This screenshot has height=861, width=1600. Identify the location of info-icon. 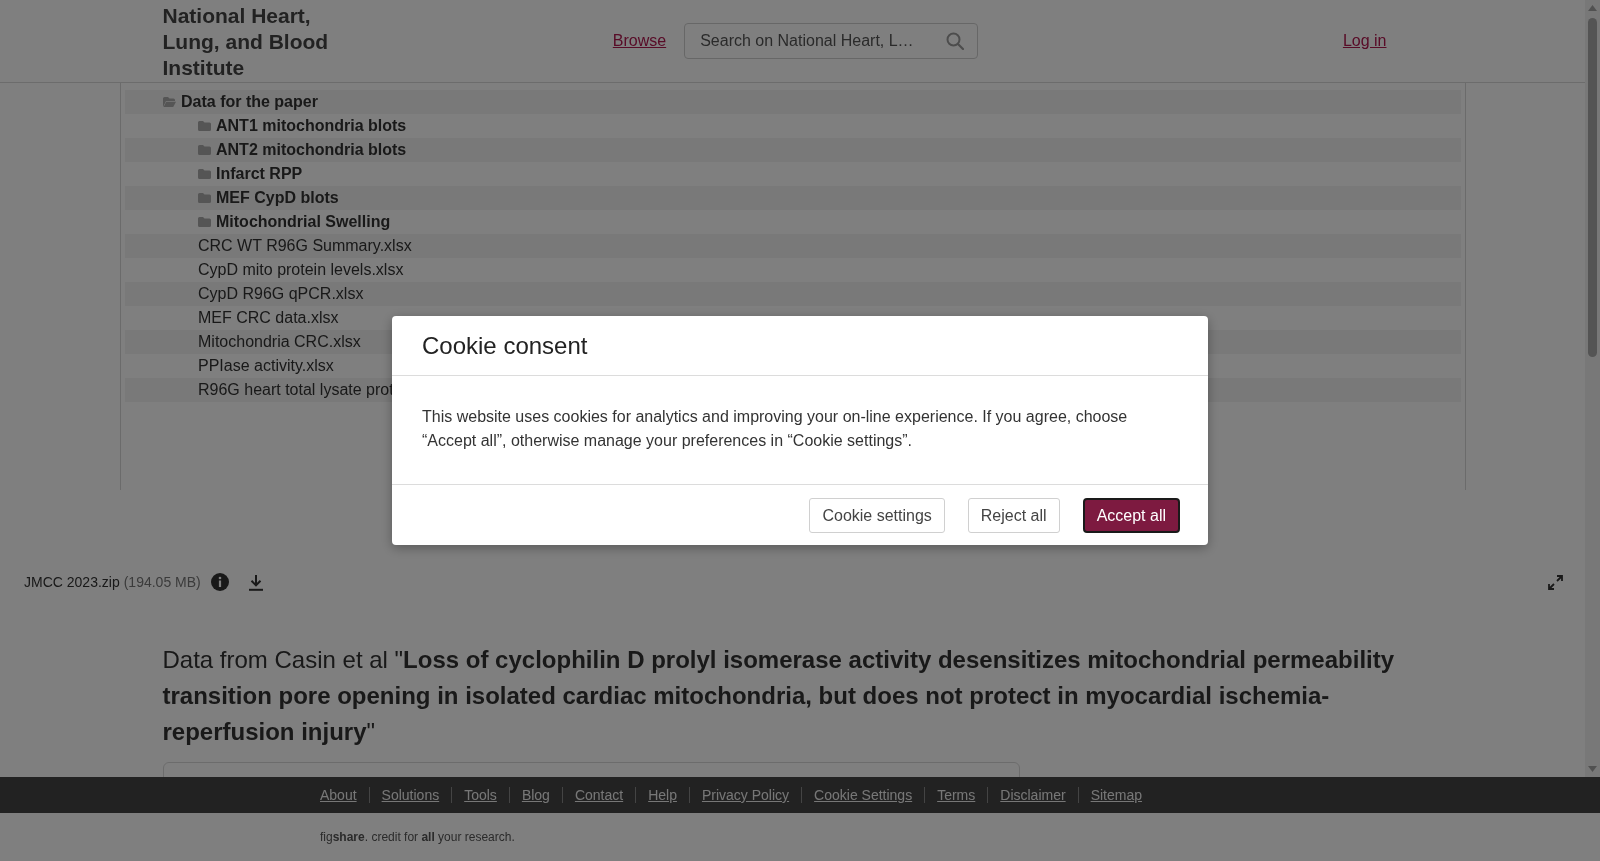
(219, 582).